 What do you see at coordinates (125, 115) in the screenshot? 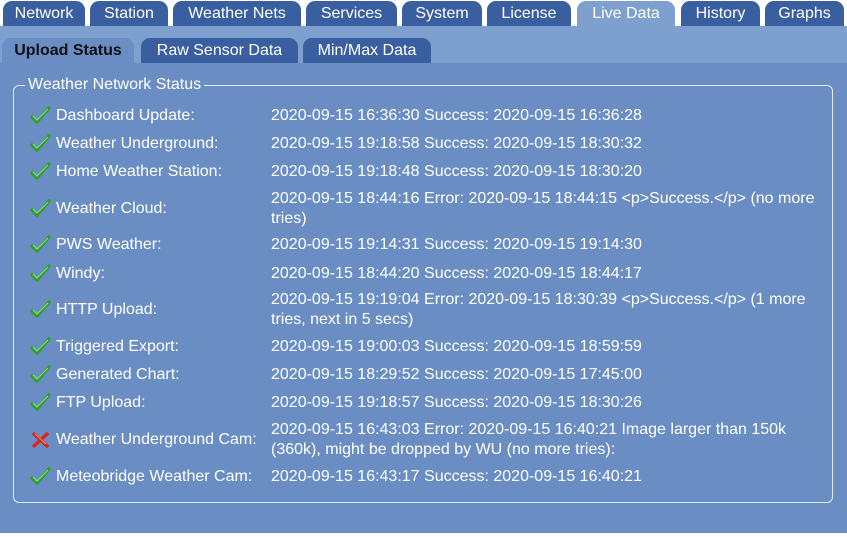
I see `row-name: Dashboard Update:` at bounding box center [125, 115].